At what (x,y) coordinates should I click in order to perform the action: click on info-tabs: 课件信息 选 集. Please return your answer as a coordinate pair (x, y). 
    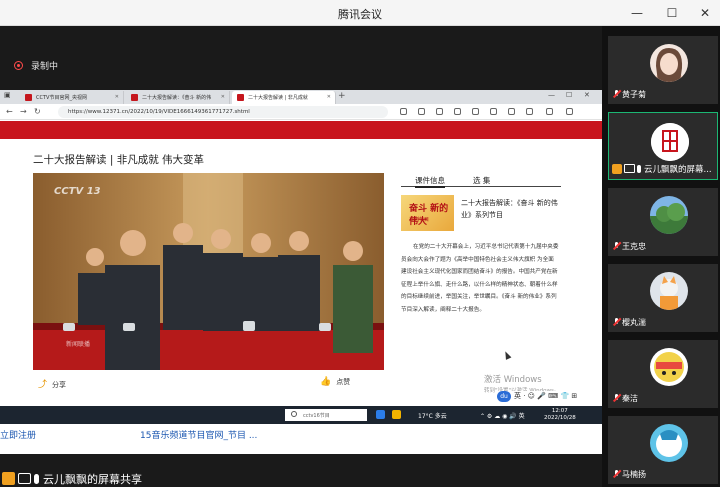
    Looking at the image, I should click on (481, 181).